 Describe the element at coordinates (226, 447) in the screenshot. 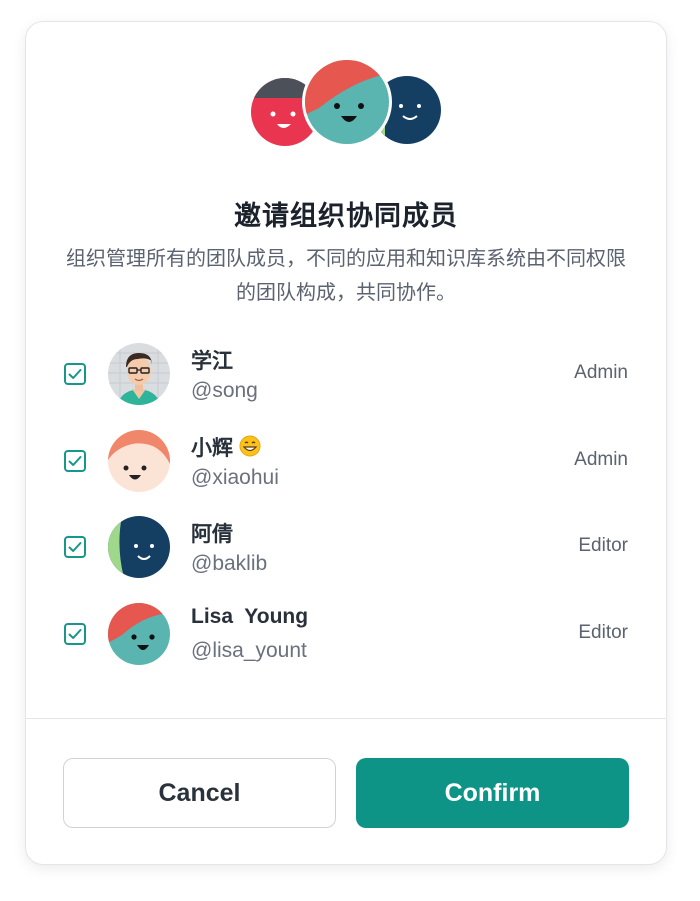

I see `member-name: 小辉` at that location.